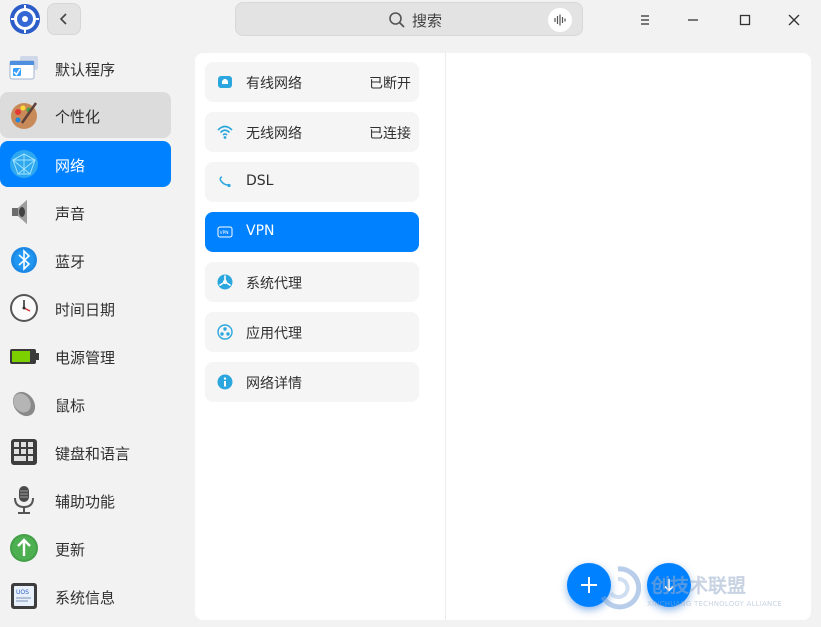 The width and height of the screenshot is (821, 627). I want to click on sidebar-item-update: 更新, so click(85, 548).